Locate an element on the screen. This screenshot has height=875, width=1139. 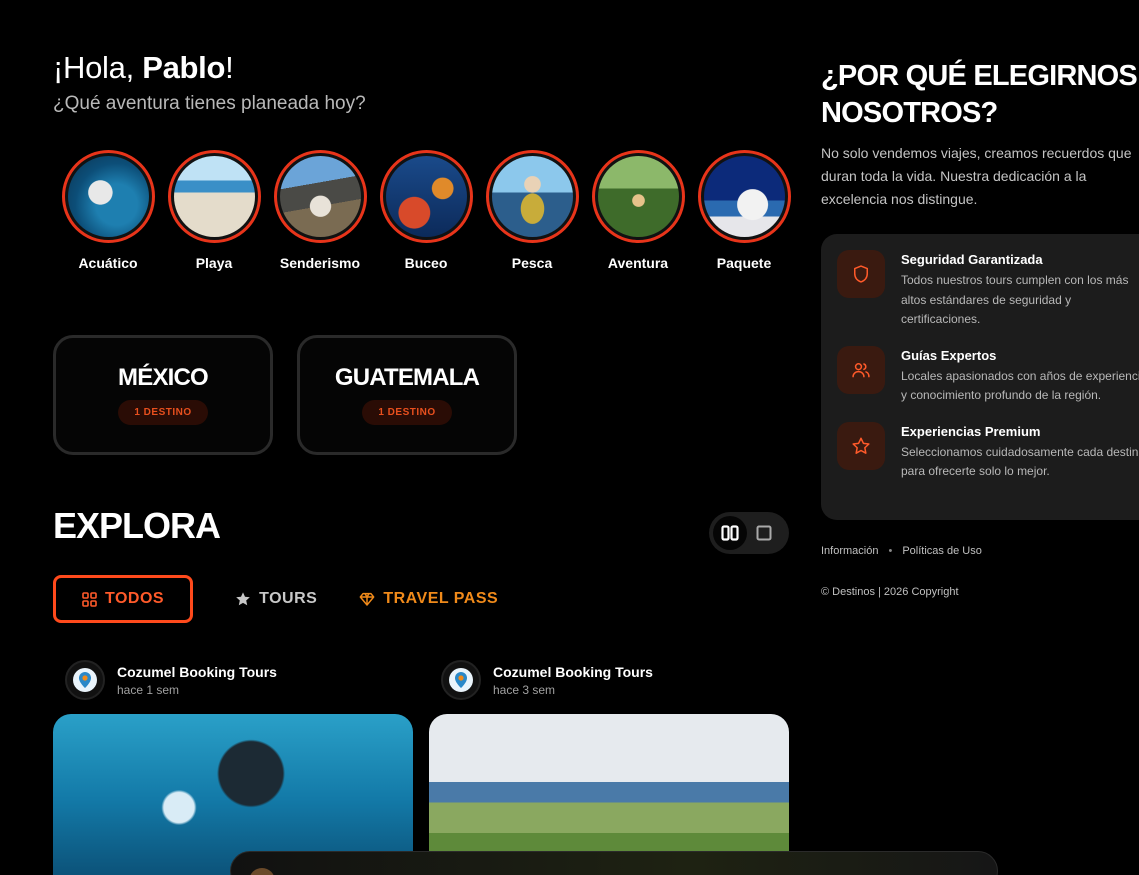
category-paquete: Paquete is located at coordinates (744, 210).